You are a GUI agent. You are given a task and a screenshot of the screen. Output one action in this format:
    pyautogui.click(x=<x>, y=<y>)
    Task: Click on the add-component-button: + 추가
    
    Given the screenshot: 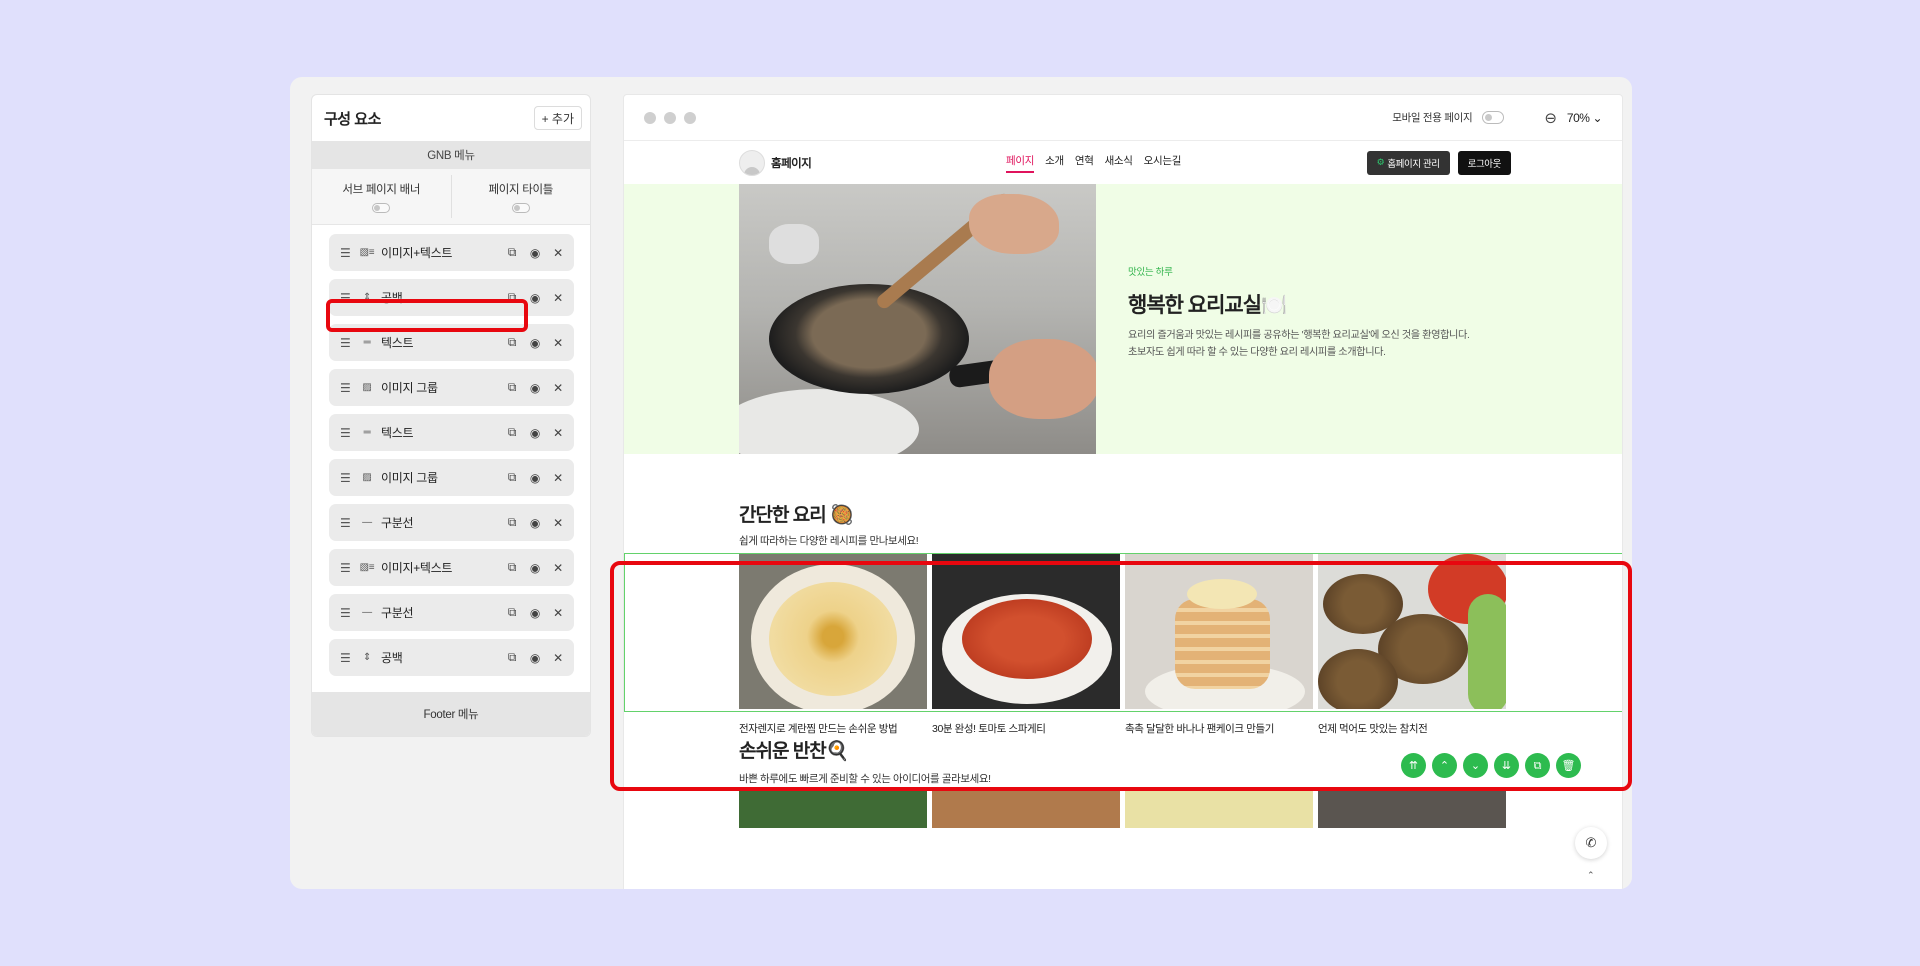 What is the action you would take?
    pyautogui.click(x=557, y=118)
    